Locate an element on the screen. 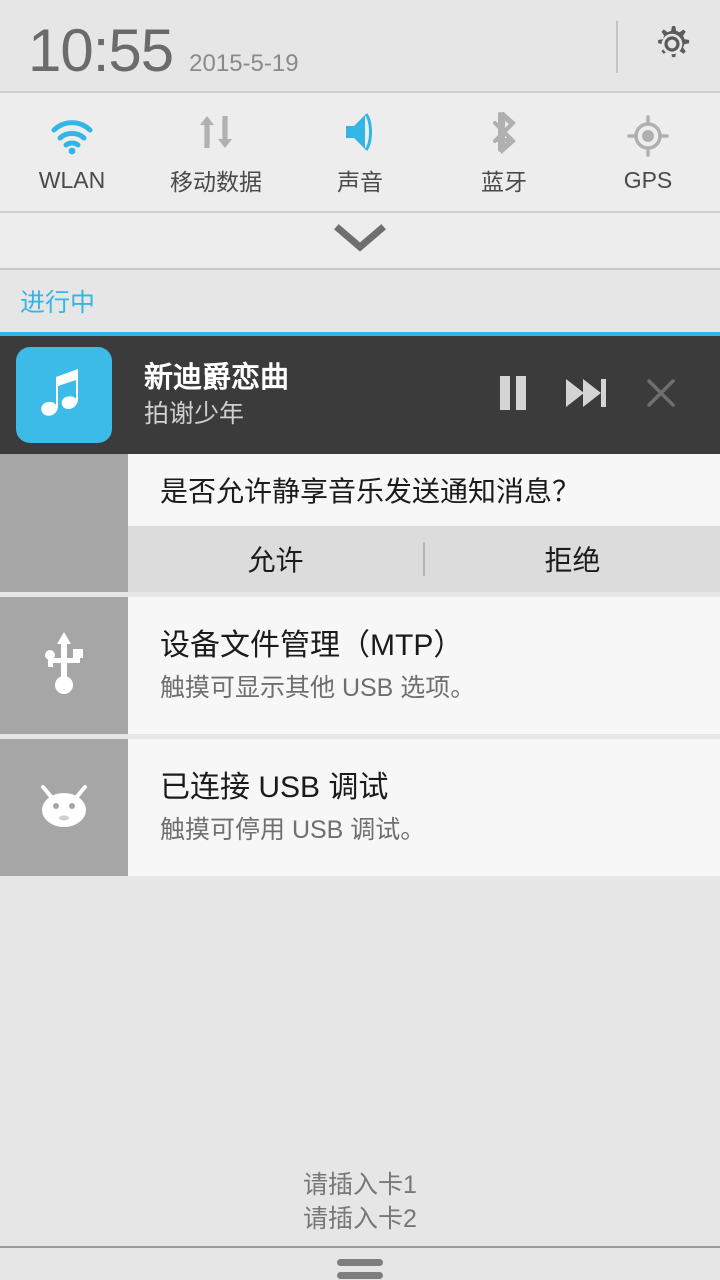  gear-icon is located at coordinates (672, 46).